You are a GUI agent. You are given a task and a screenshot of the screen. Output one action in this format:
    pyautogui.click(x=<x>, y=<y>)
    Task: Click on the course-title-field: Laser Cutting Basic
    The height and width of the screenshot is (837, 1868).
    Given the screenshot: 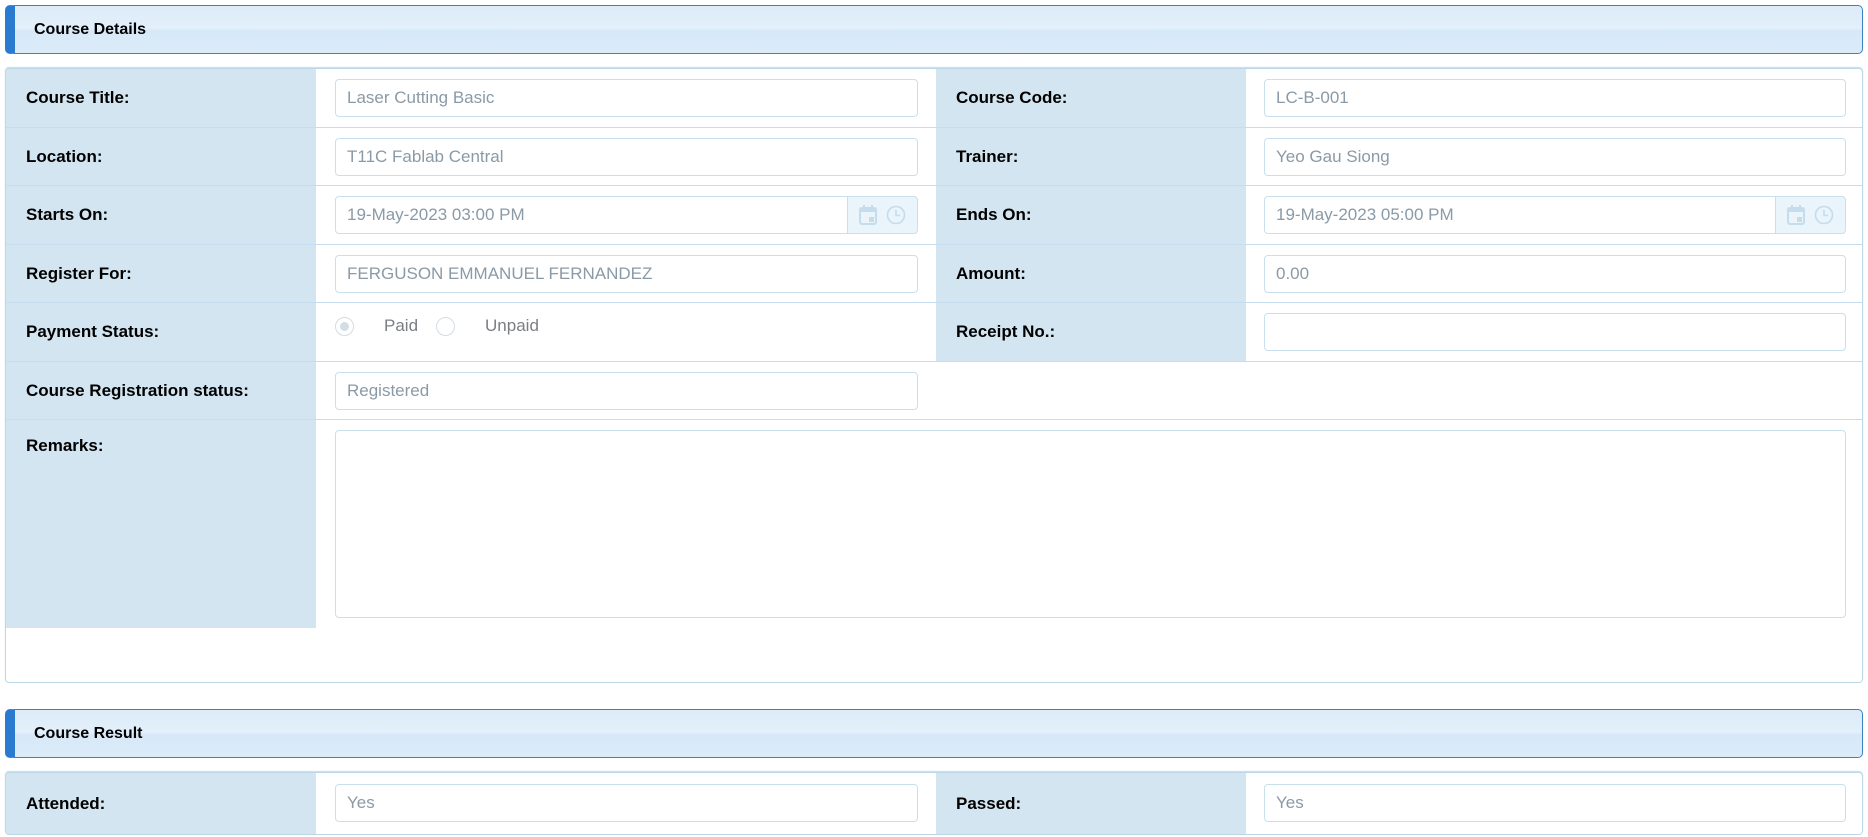 What is the action you would take?
    pyautogui.click(x=626, y=98)
    